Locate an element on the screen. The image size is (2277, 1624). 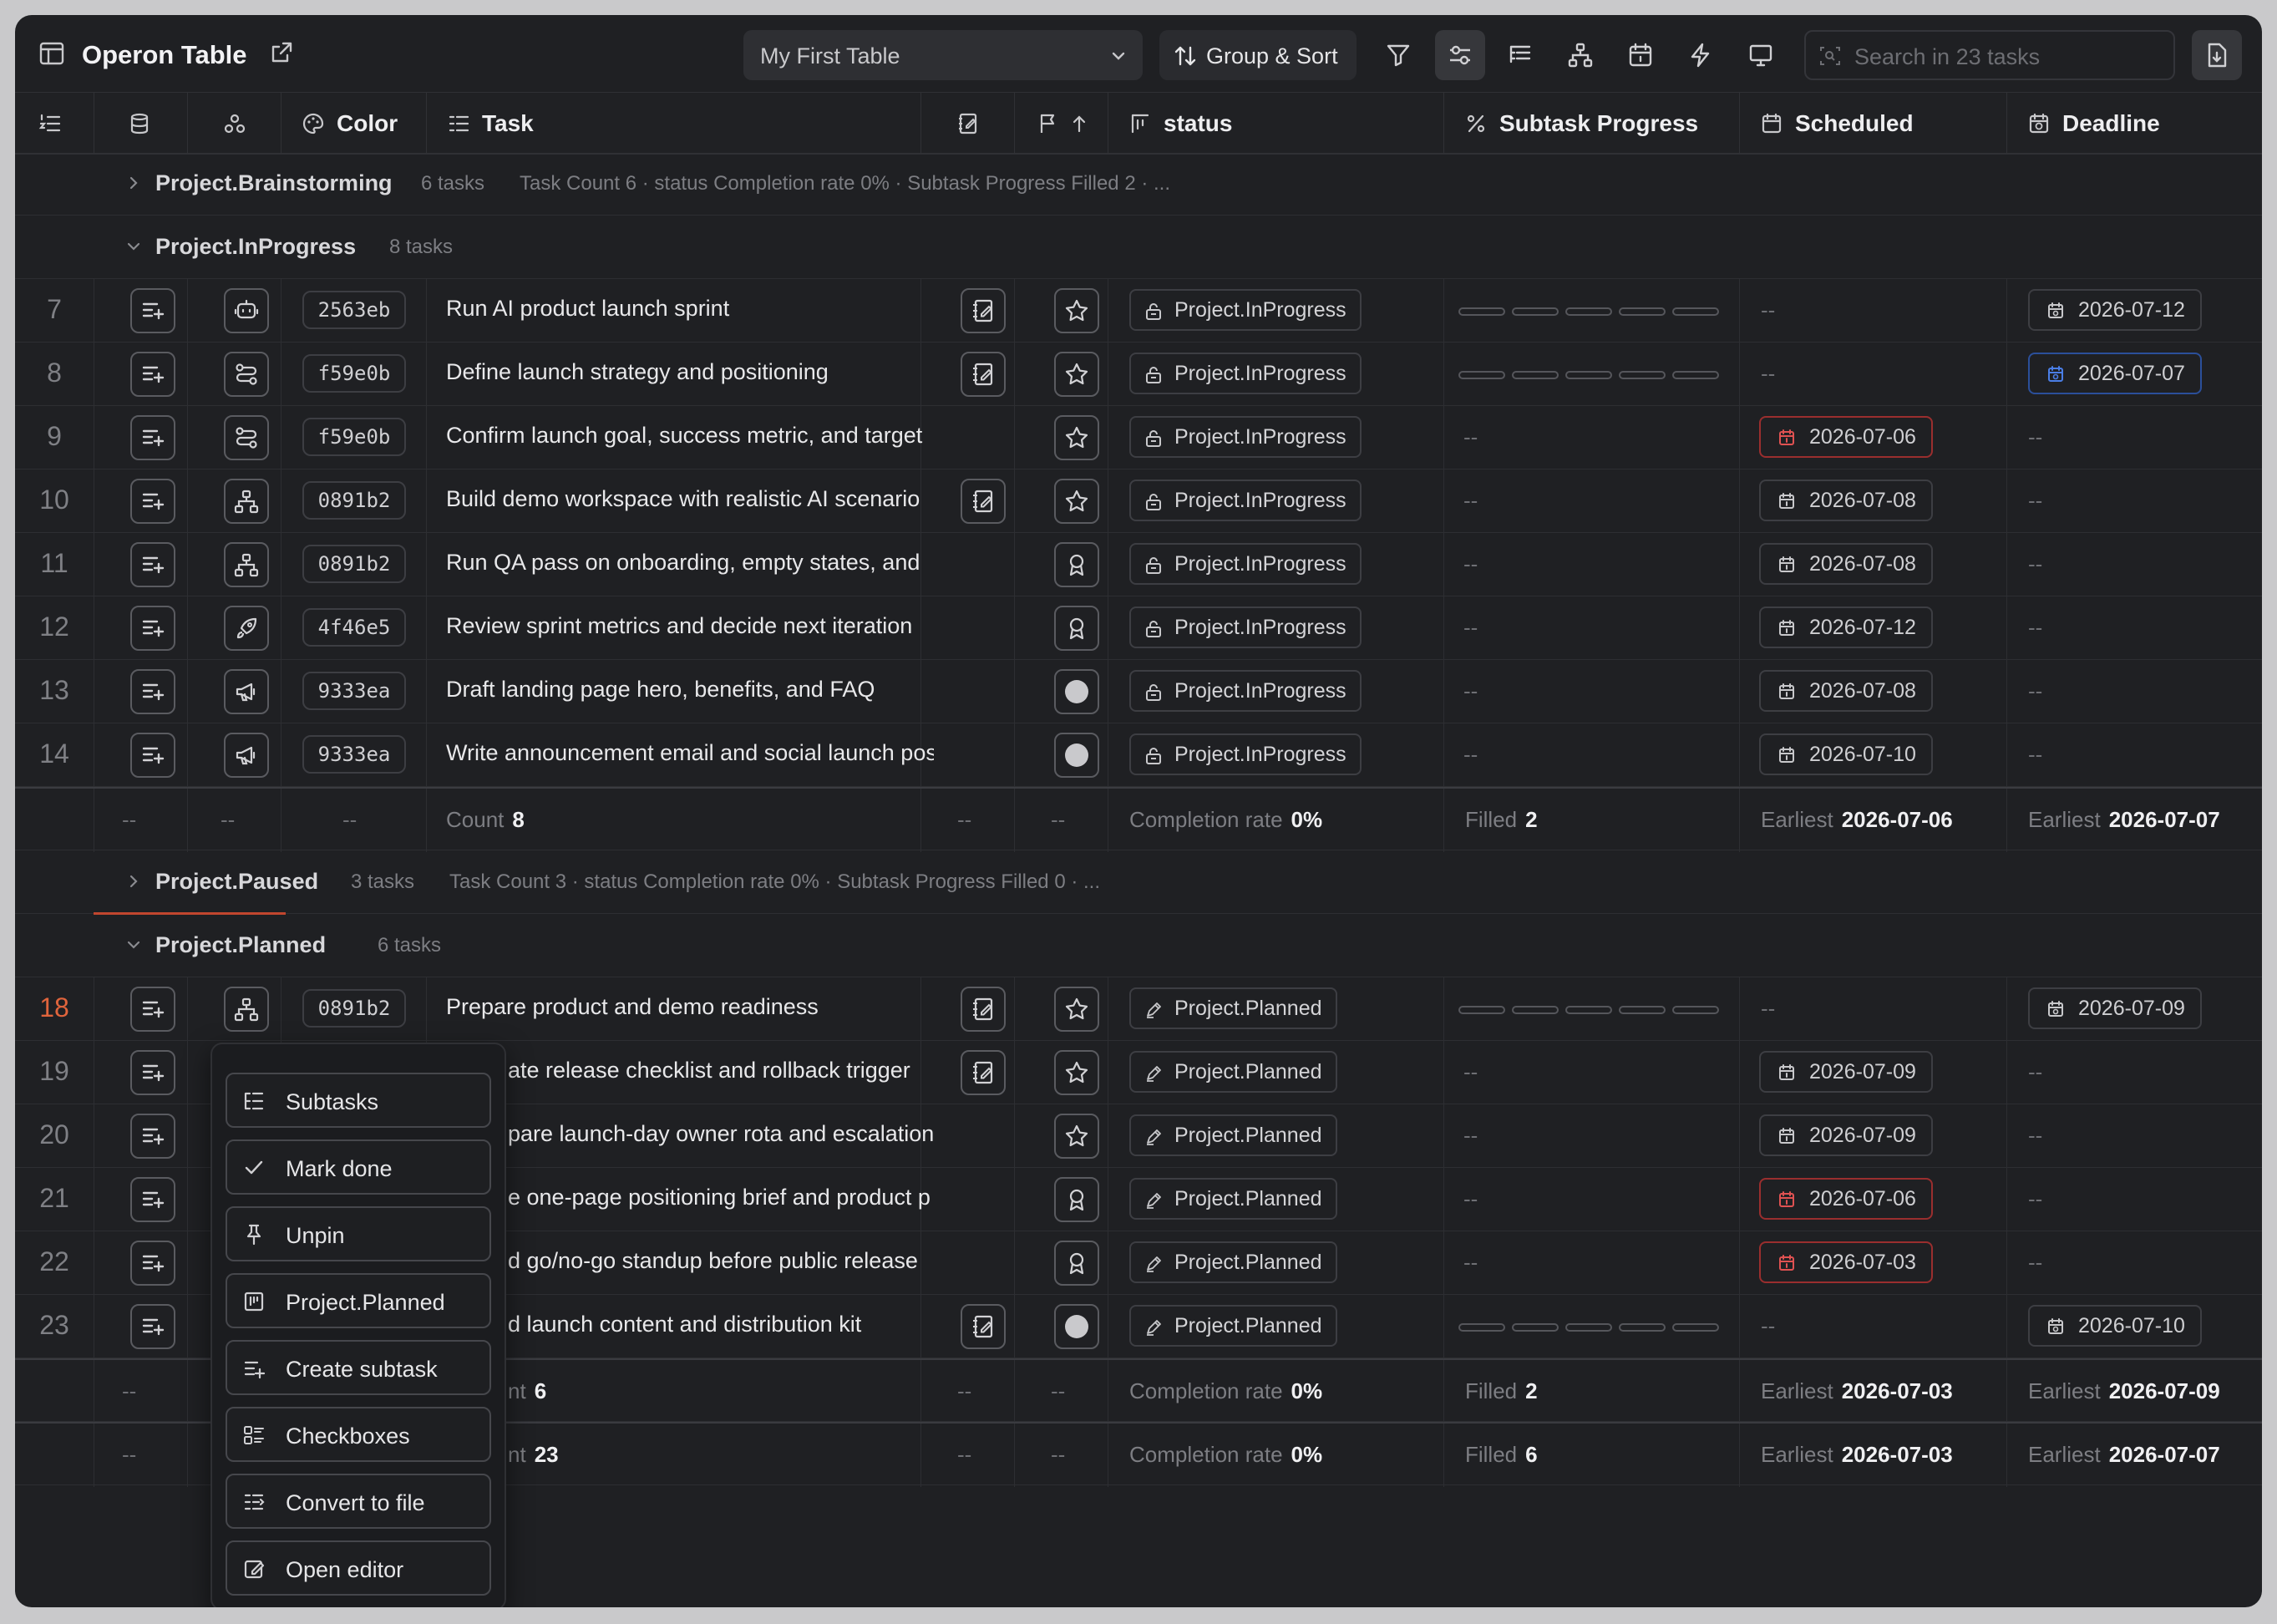
hierarchy-button is located at coordinates (1580, 55).